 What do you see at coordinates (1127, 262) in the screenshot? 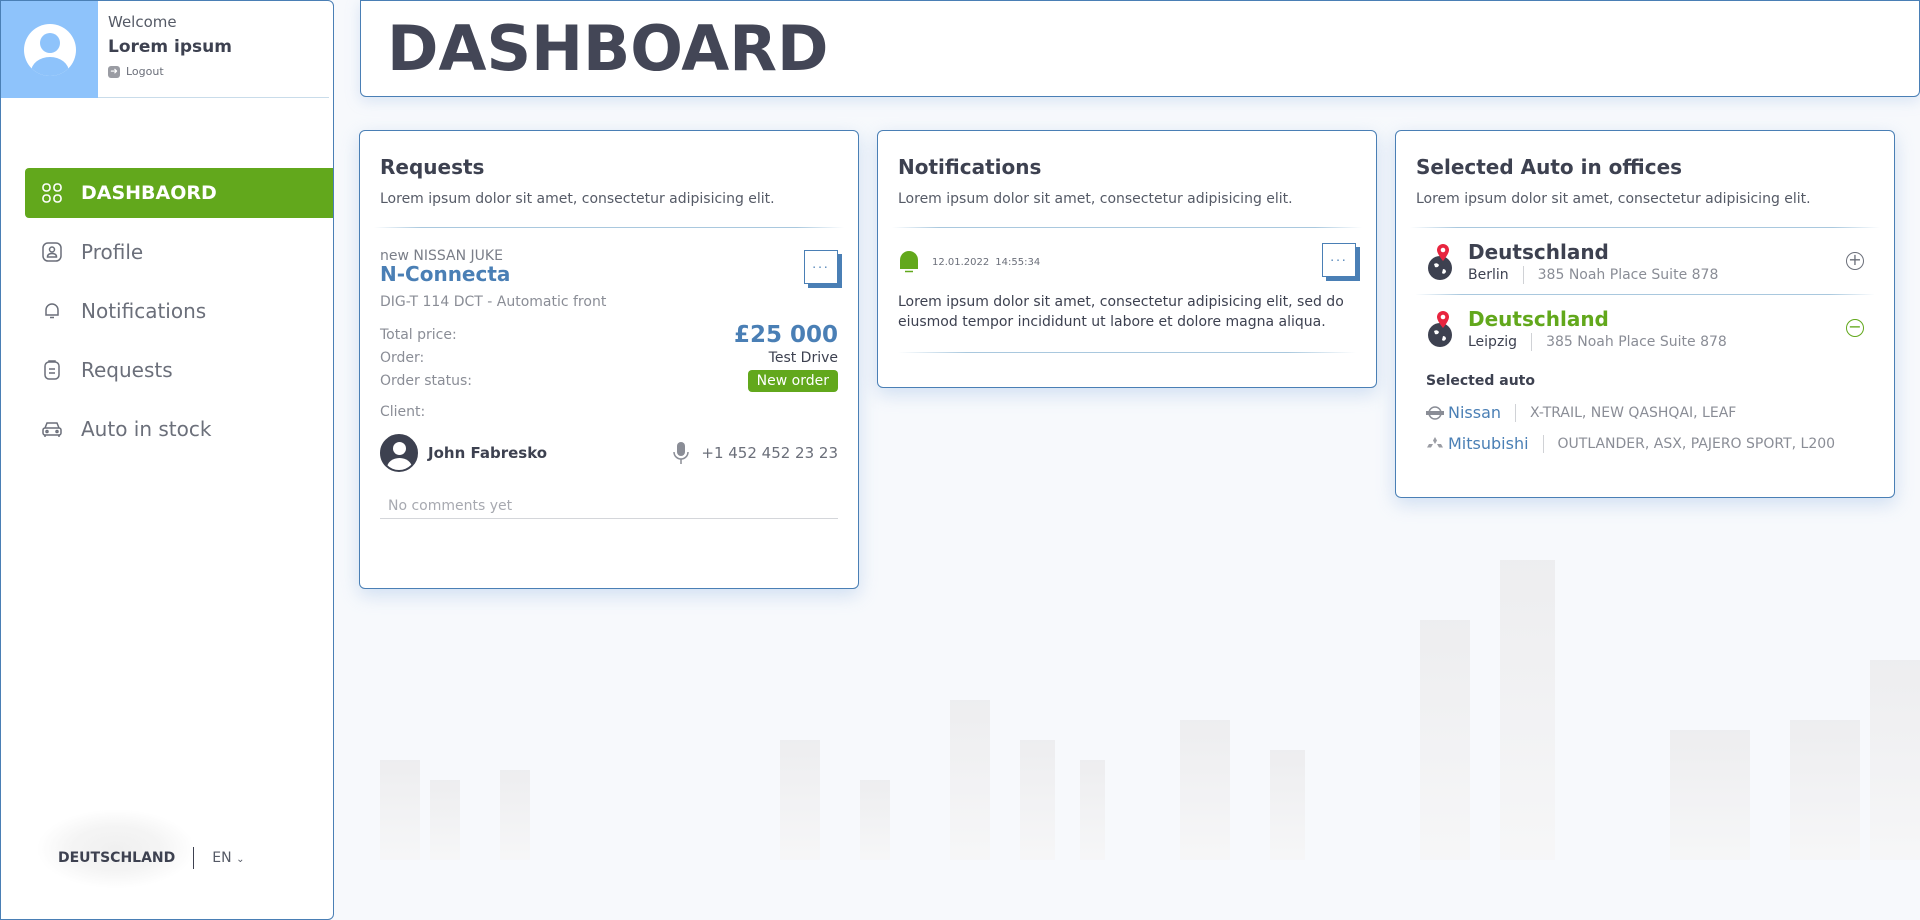
I see `notification-item: 12.01.2022 14:55:34` at bounding box center [1127, 262].